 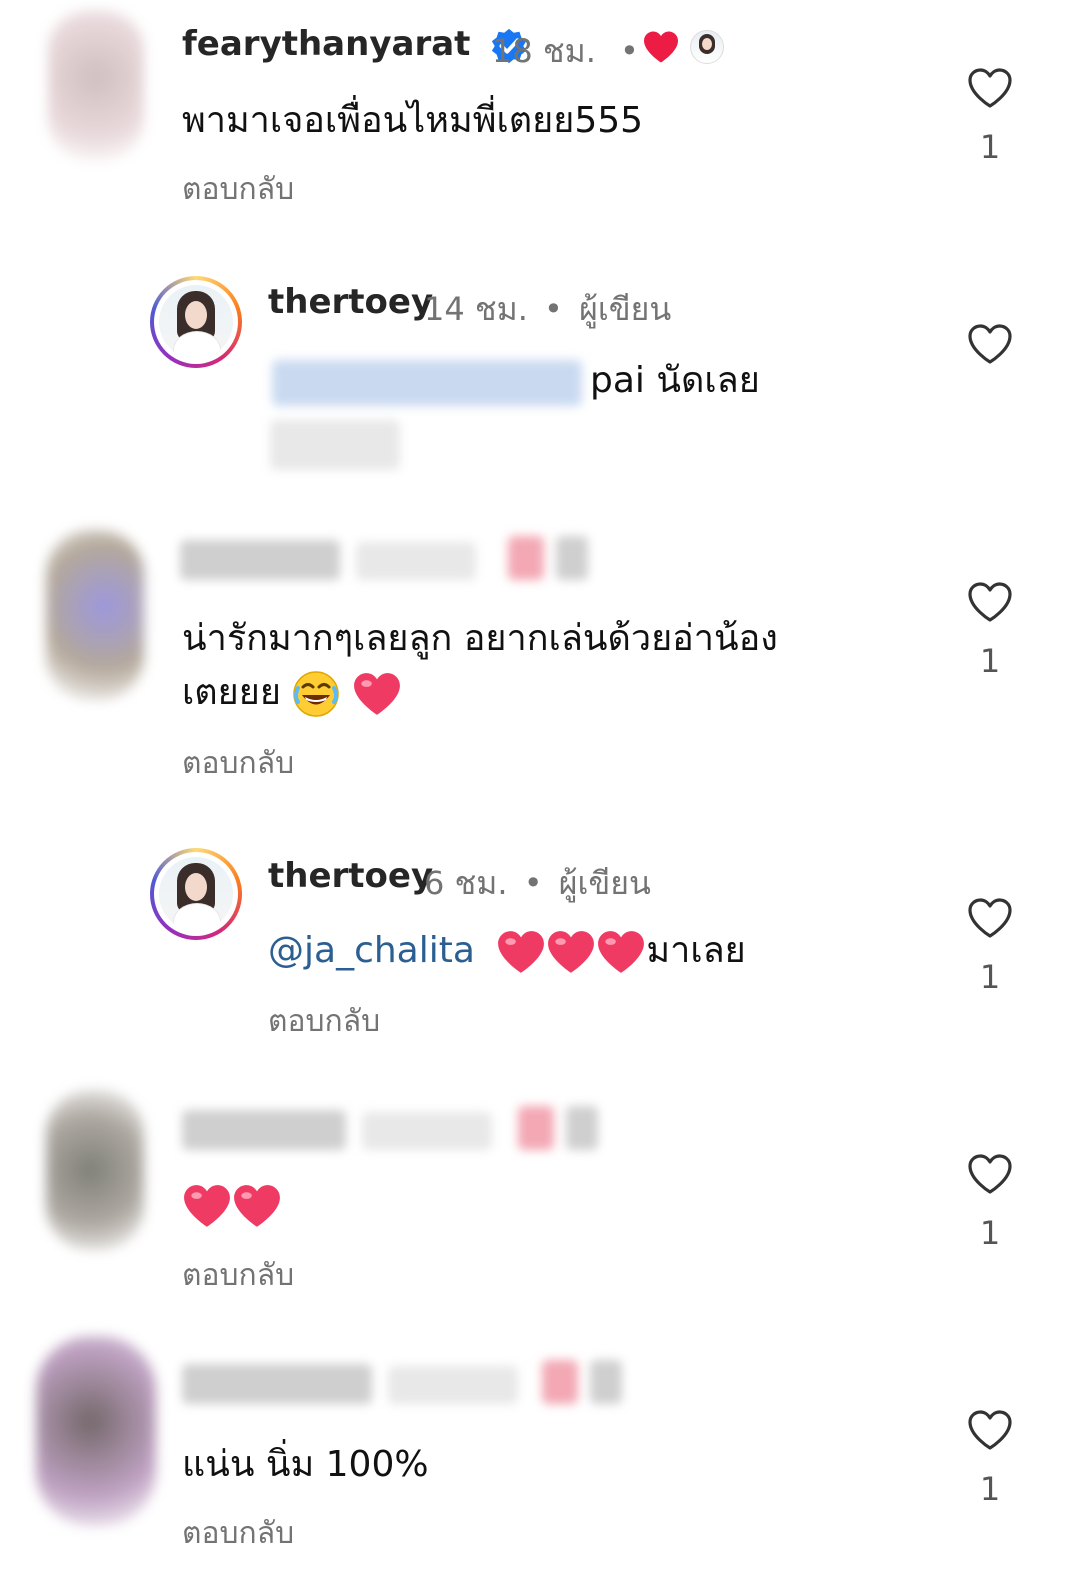 What do you see at coordinates (232, 1205) in the screenshot?
I see `comment-text` at bounding box center [232, 1205].